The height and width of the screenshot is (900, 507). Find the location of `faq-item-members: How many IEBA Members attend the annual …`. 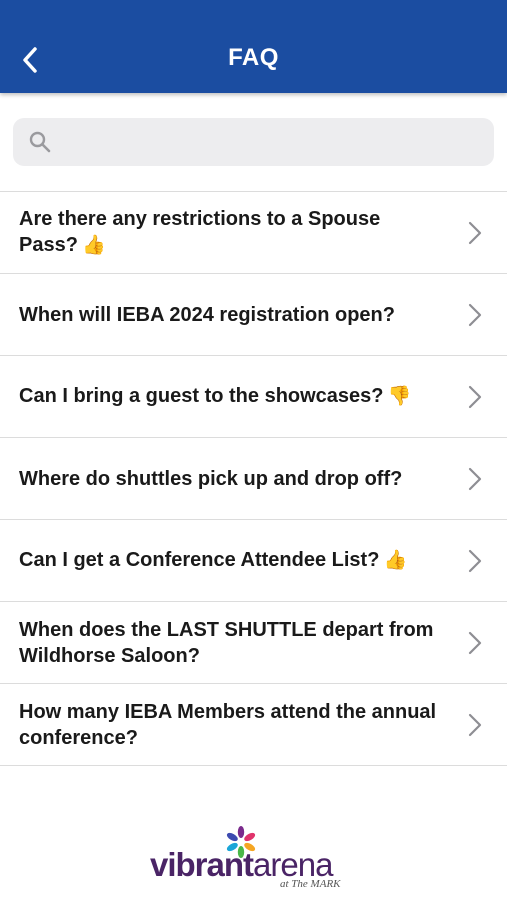

faq-item-members: How many IEBA Members attend the annual … is located at coordinates (253, 725).